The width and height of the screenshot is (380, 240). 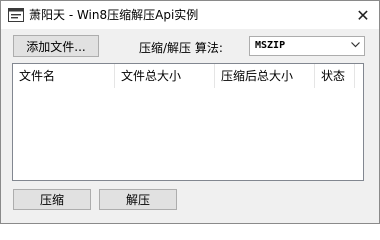 I want to click on file-list-header: 文件名 文件总大小 压缩后总大小 状态, so click(x=188, y=76).